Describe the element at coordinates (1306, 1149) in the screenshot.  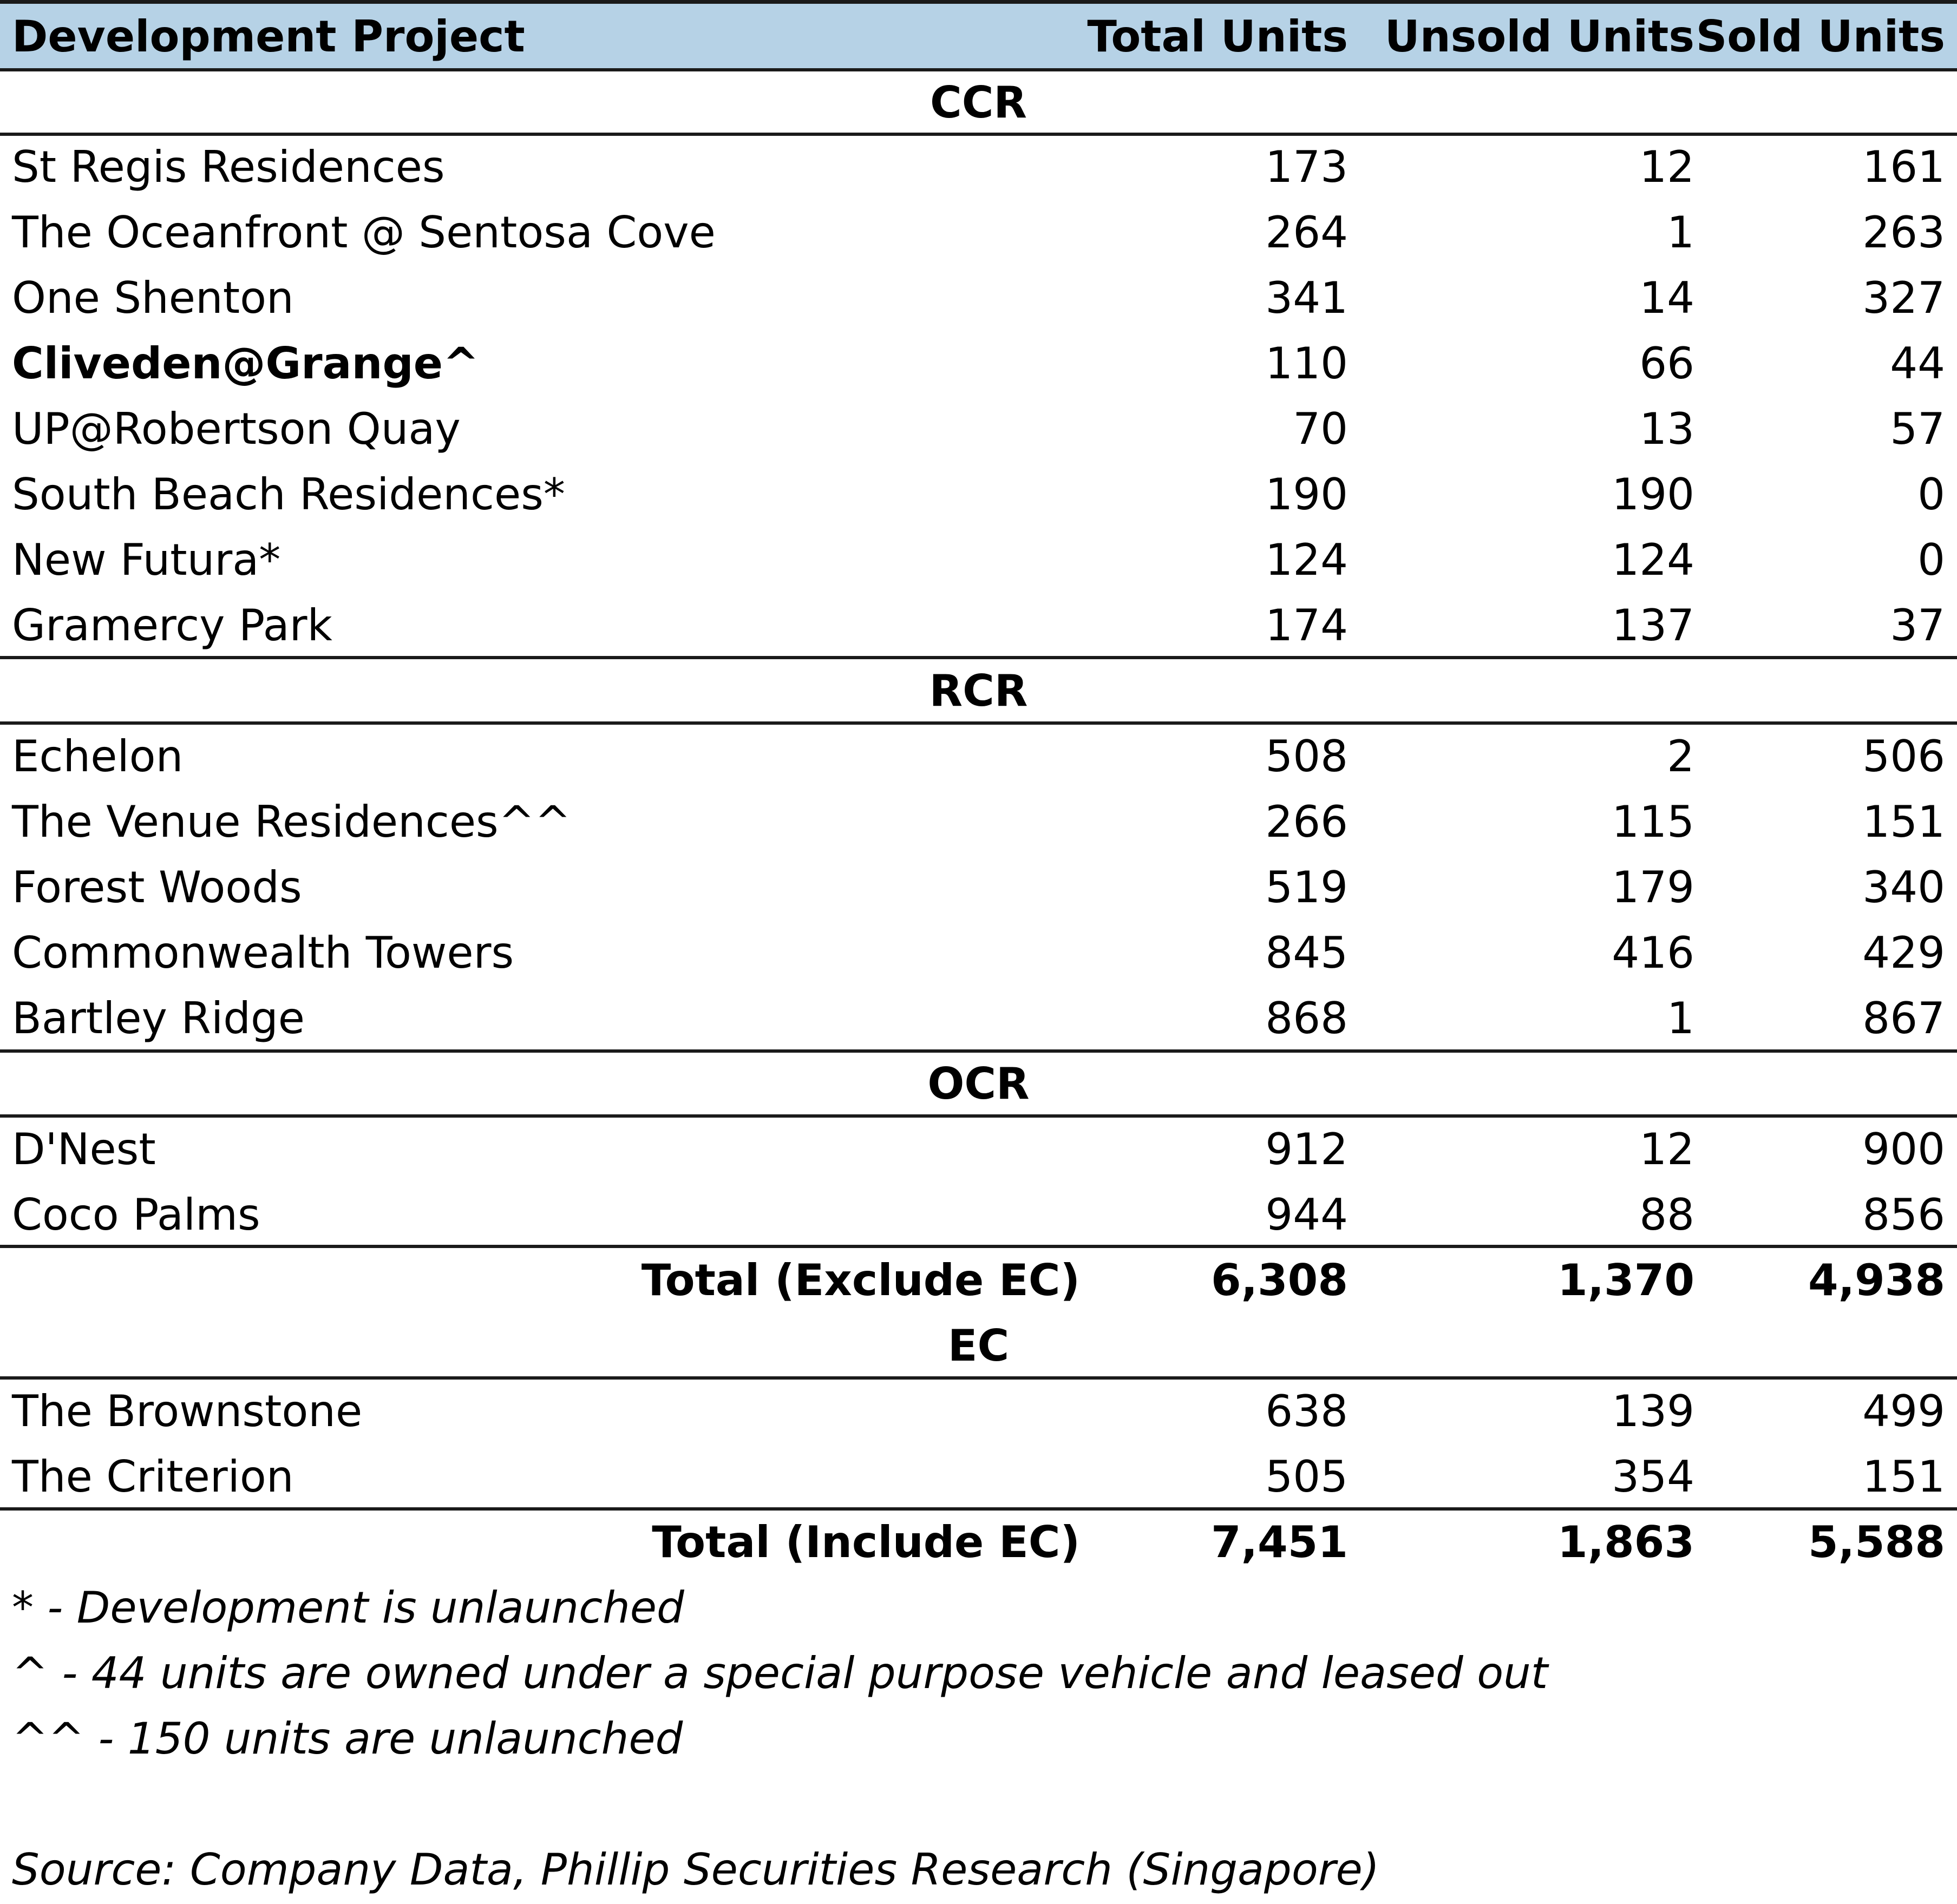
I see `total-units: 912` at that location.